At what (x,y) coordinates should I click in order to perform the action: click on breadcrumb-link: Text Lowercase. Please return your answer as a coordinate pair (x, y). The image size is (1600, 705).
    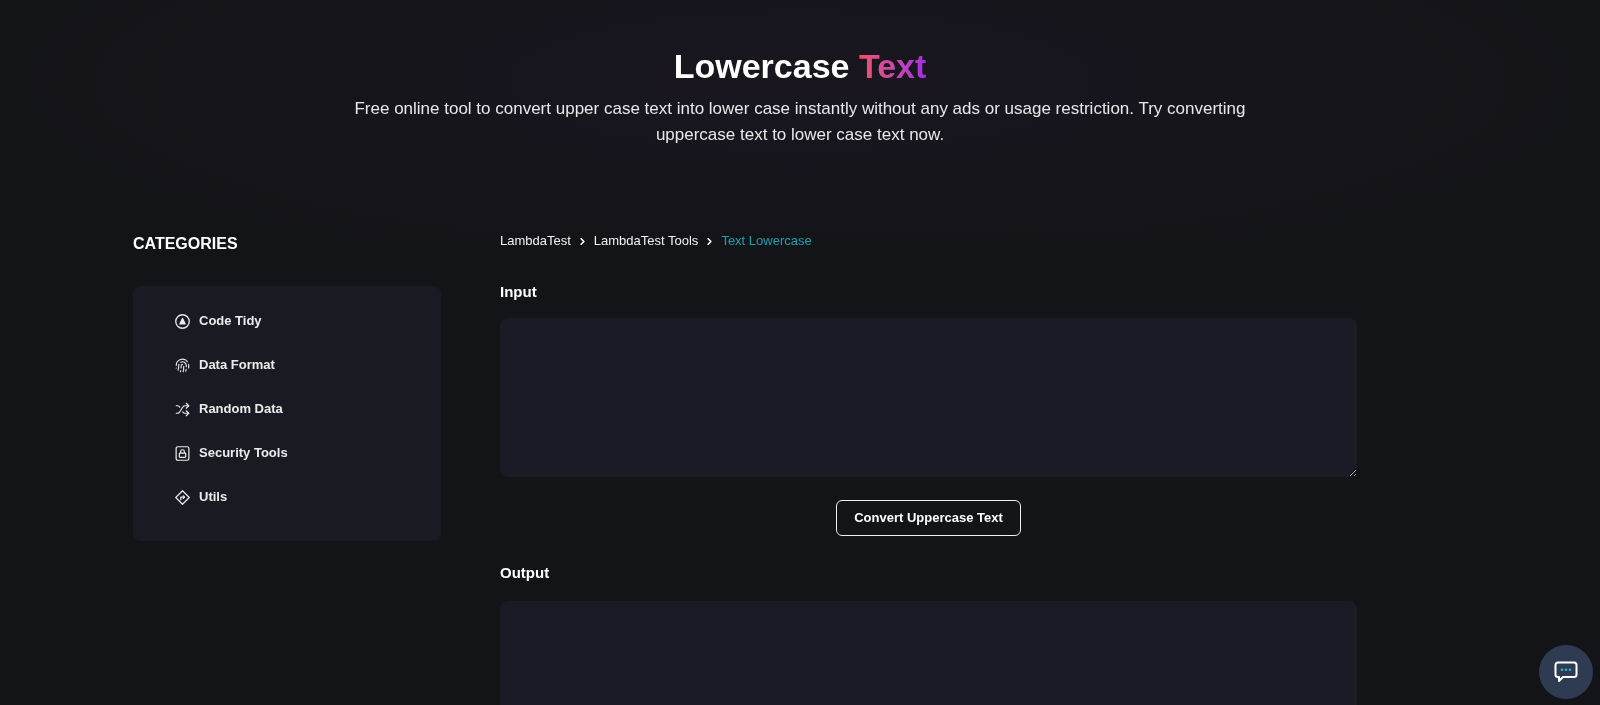
    Looking at the image, I should click on (766, 241).